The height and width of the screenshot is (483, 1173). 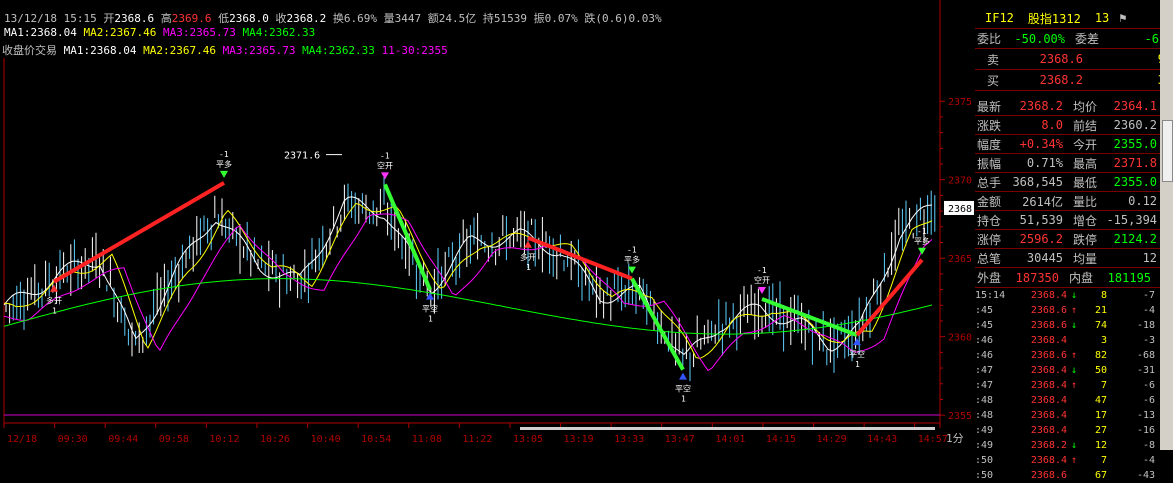 What do you see at coordinates (680, 439) in the screenshot?
I see `x-tick-label: 13:47` at bounding box center [680, 439].